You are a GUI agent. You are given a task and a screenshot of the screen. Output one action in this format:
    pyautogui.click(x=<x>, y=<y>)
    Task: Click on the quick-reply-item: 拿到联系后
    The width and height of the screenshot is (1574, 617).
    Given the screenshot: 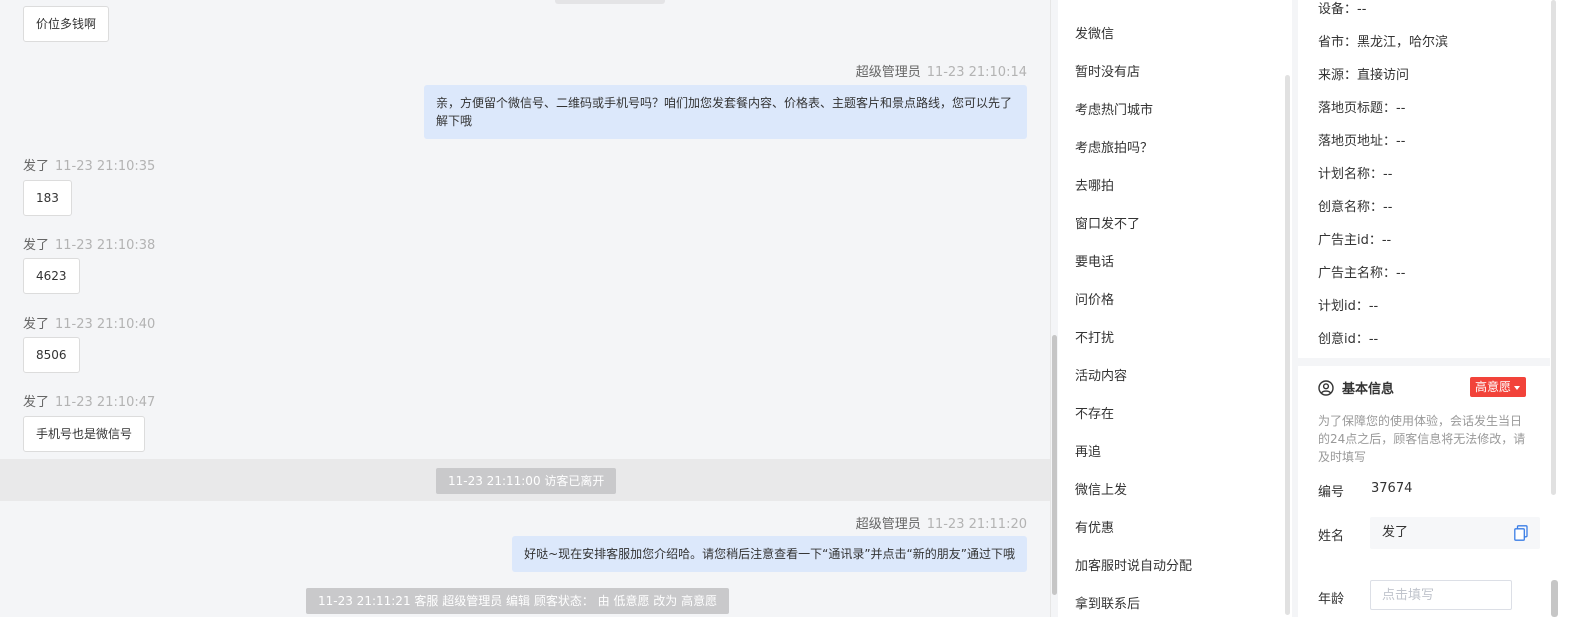 What is the action you would take?
    pyautogui.click(x=1107, y=602)
    